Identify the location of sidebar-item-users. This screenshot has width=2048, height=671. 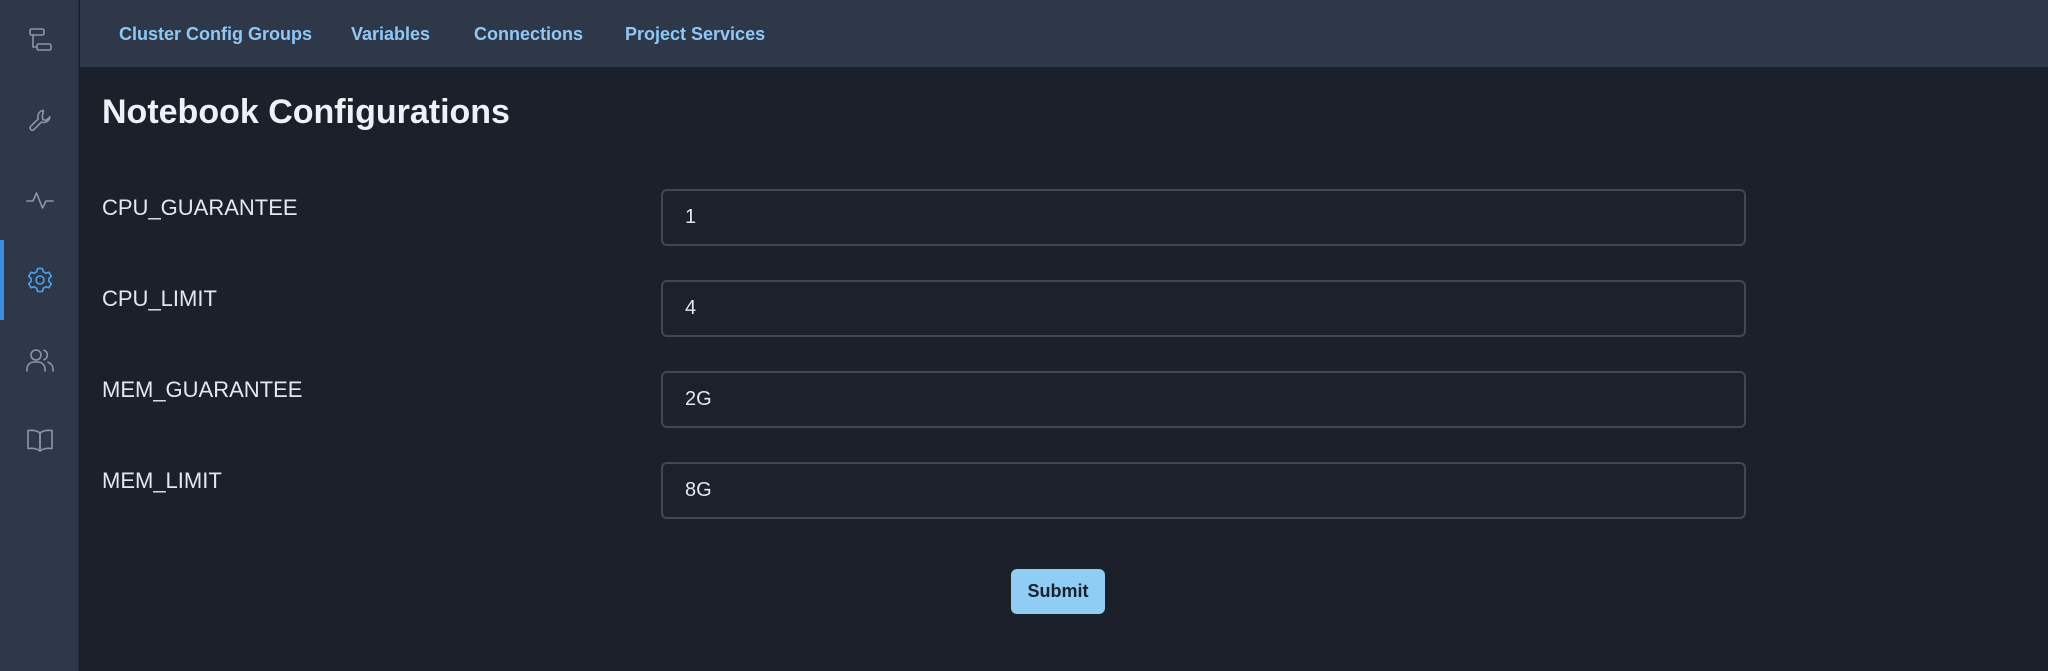
(39, 360).